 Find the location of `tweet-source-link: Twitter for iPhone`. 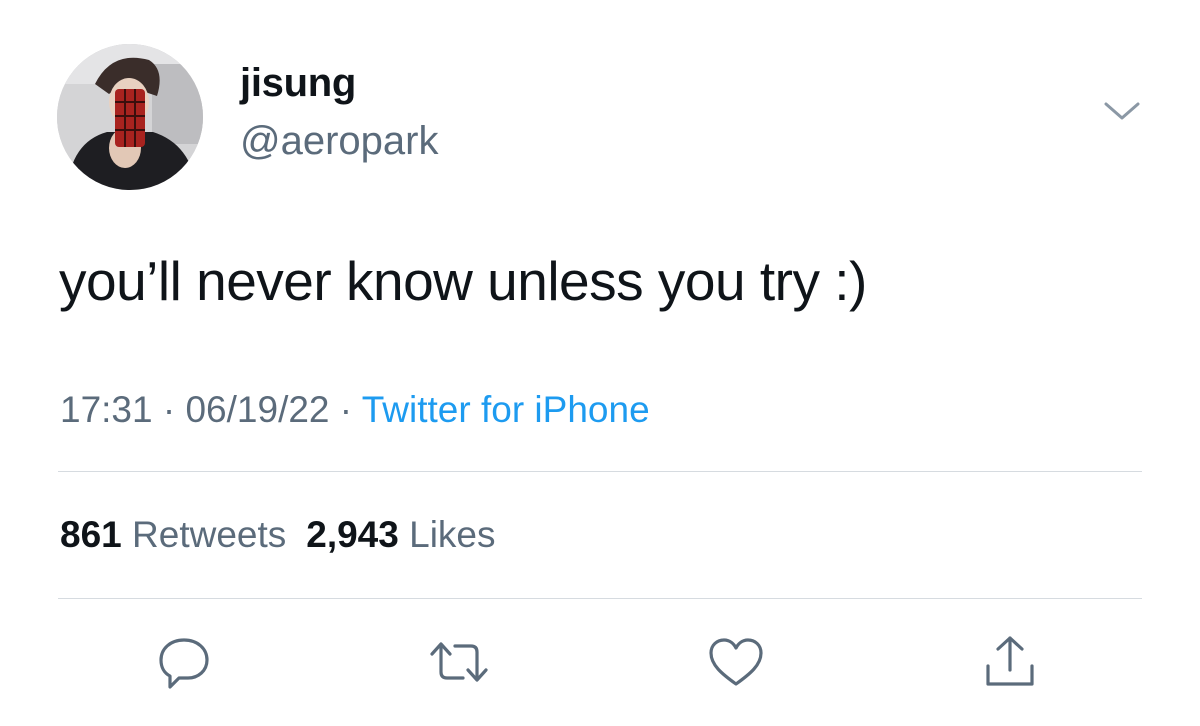

tweet-source-link: Twitter for iPhone is located at coordinates (506, 409).